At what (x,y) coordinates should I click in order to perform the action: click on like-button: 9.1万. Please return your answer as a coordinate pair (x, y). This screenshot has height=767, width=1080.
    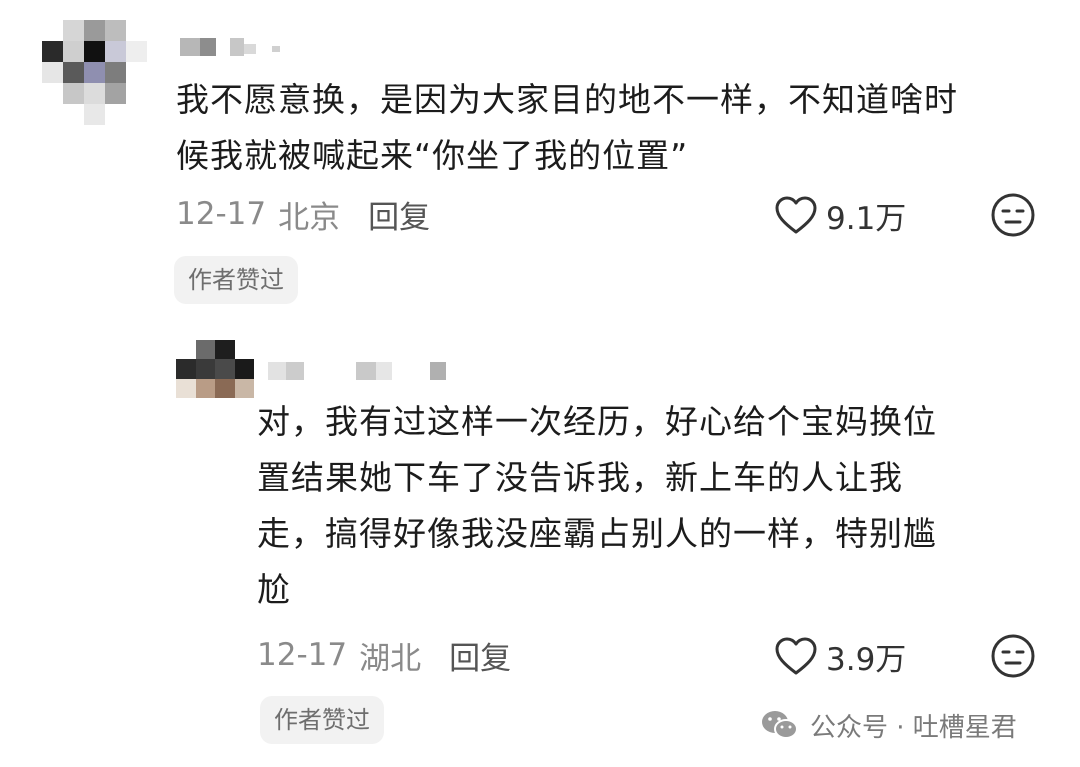
    Looking at the image, I should click on (840, 215).